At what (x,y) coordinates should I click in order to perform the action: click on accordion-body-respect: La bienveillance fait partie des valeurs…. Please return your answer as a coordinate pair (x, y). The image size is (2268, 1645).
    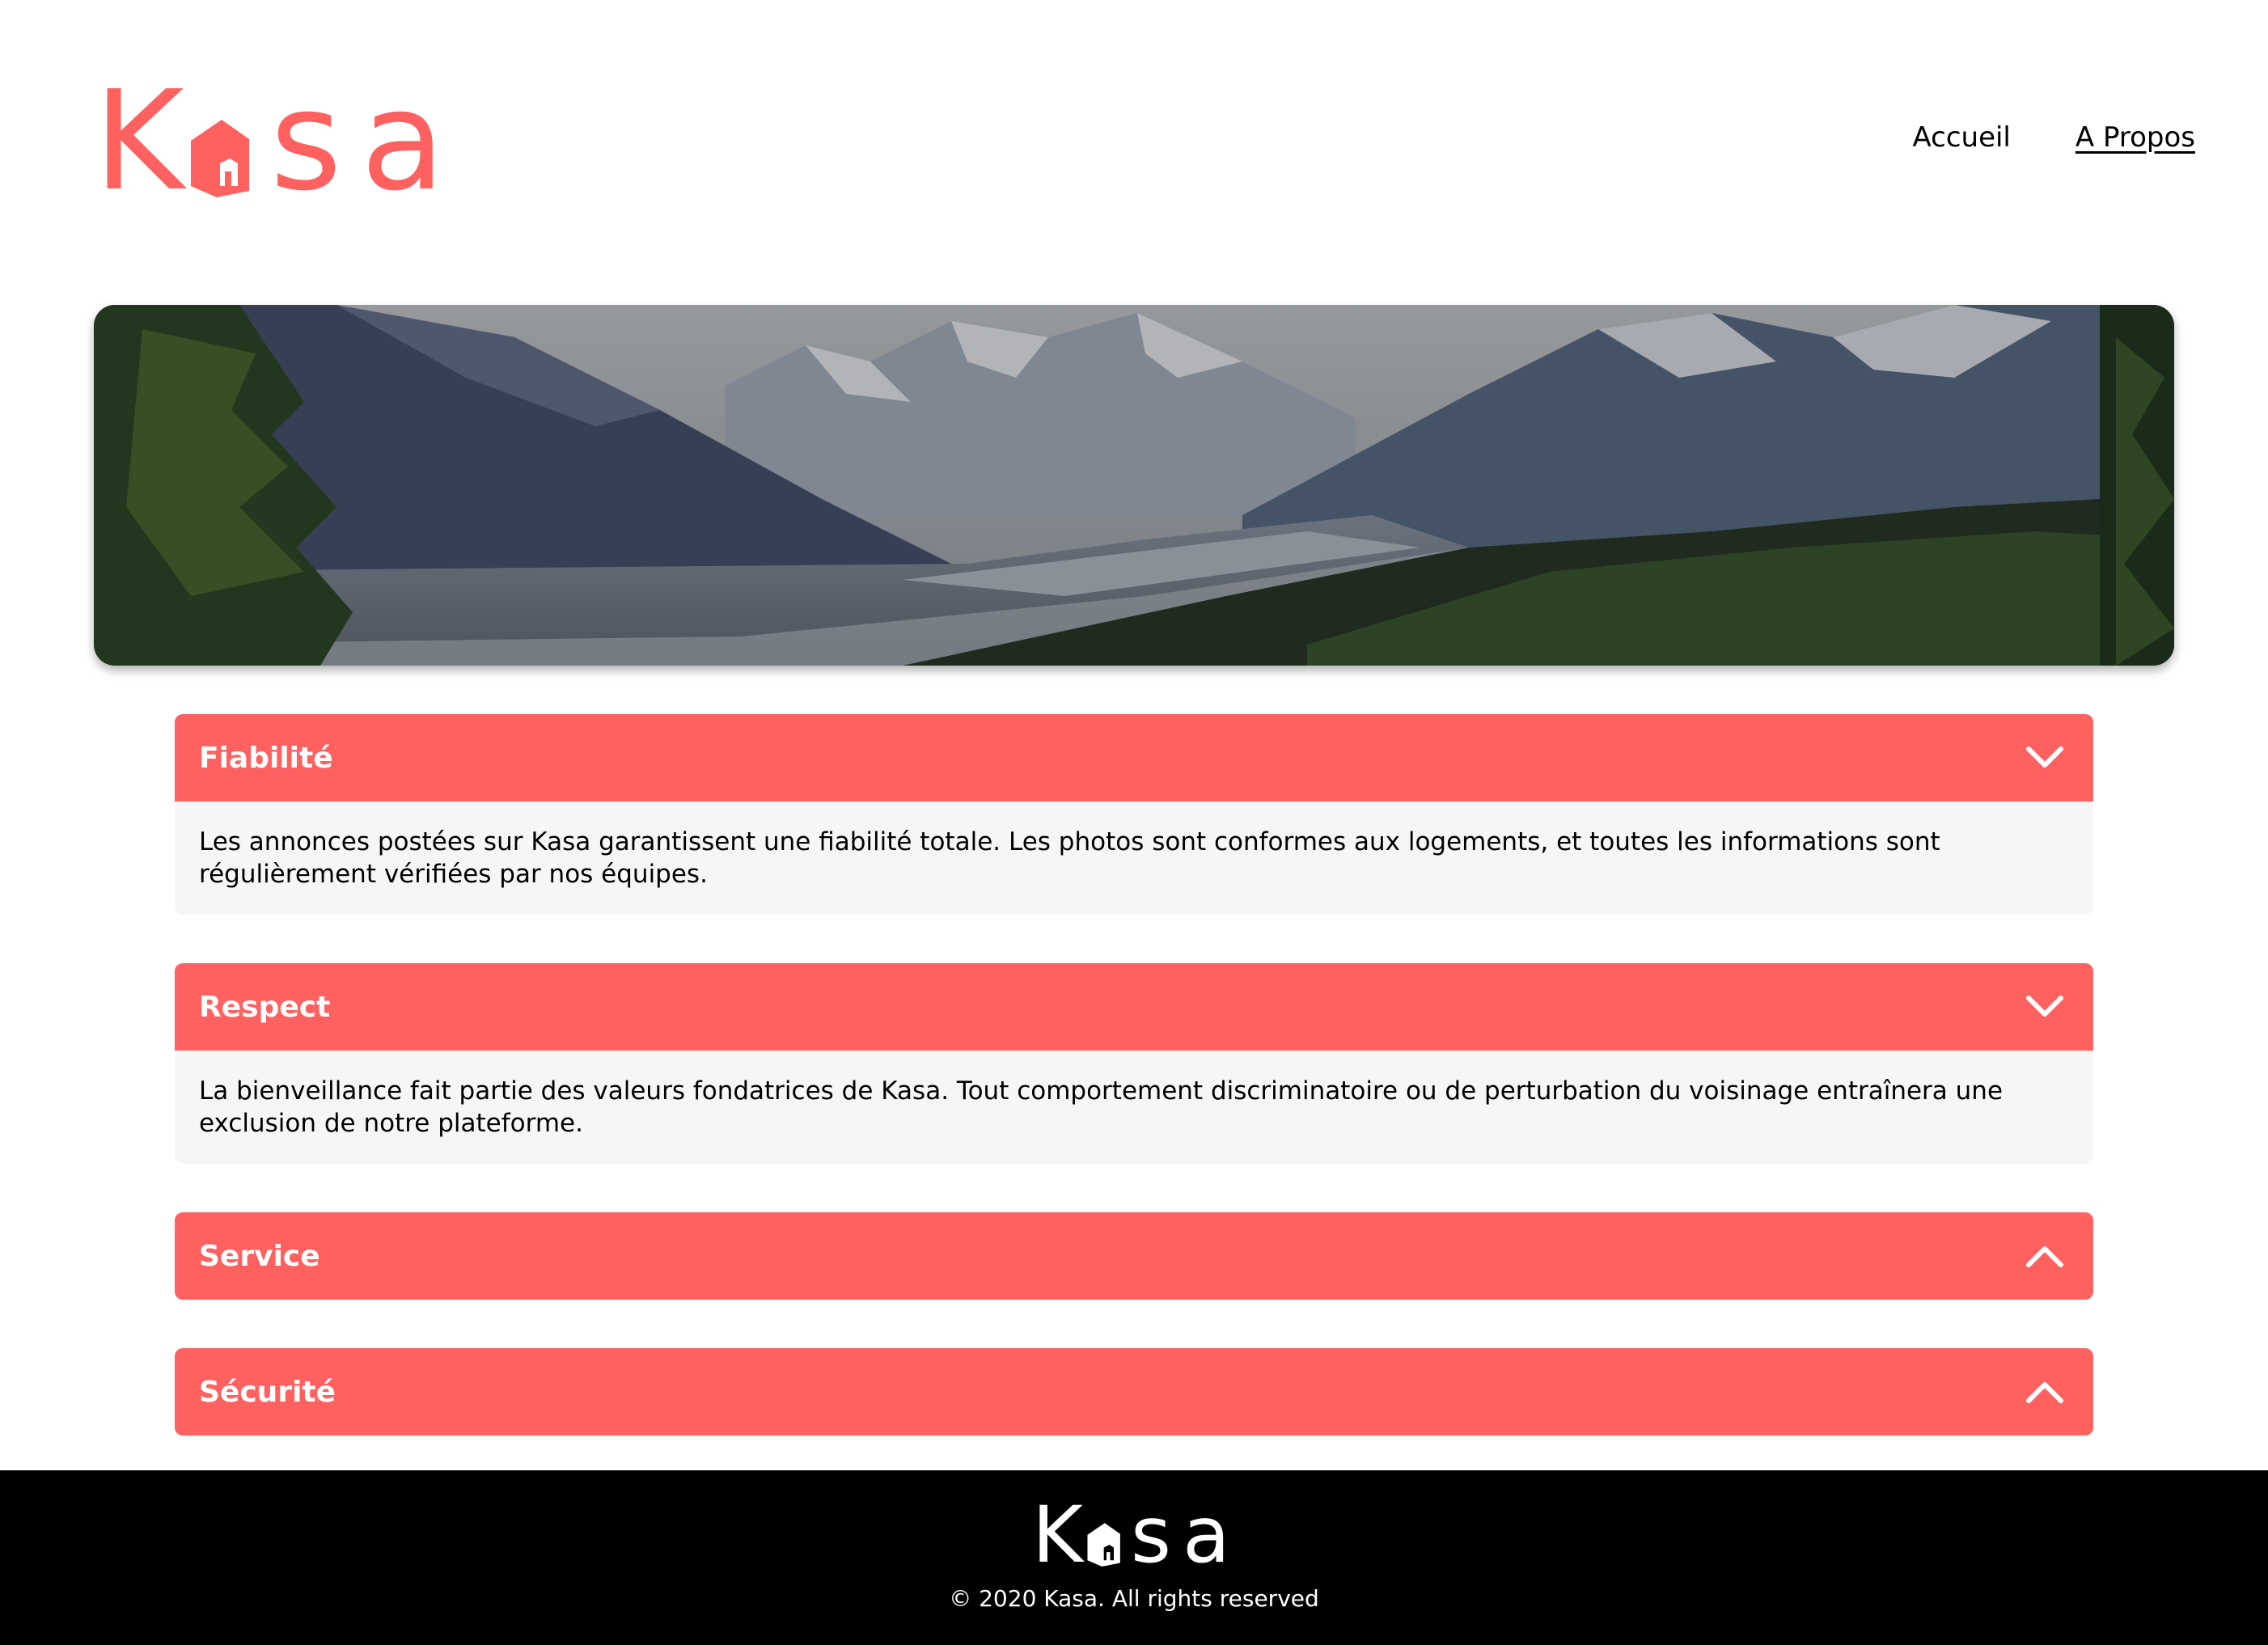
    Looking at the image, I should click on (1134, 1107).